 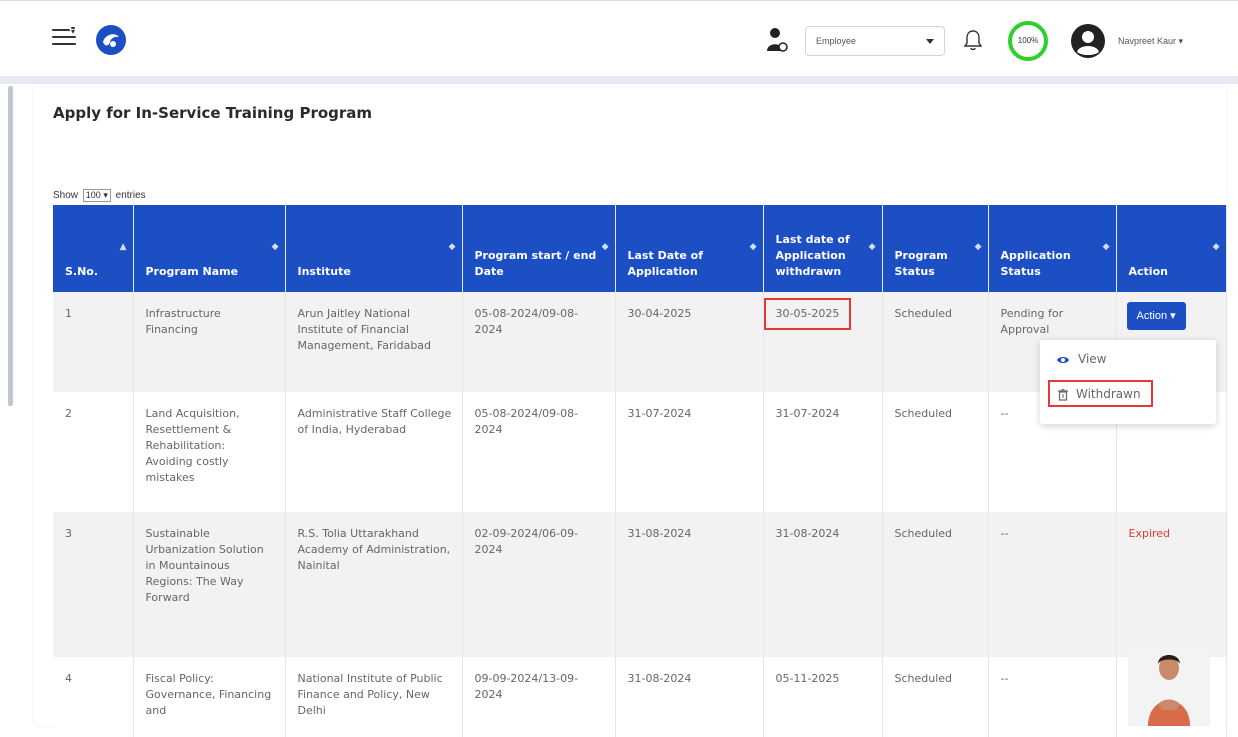 I want to click on user-name: Navpreet Kaur, so click(x=1147, y=41).